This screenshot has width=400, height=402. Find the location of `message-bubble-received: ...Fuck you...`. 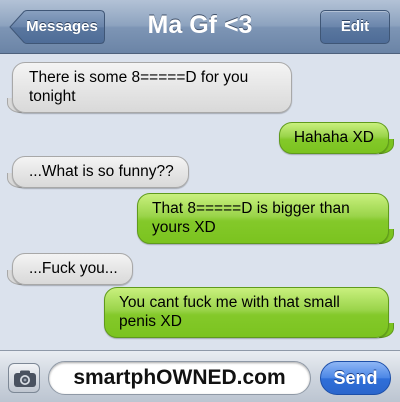

message-bubble-received: ...Fuck you... is located at coordinates (70, 269).